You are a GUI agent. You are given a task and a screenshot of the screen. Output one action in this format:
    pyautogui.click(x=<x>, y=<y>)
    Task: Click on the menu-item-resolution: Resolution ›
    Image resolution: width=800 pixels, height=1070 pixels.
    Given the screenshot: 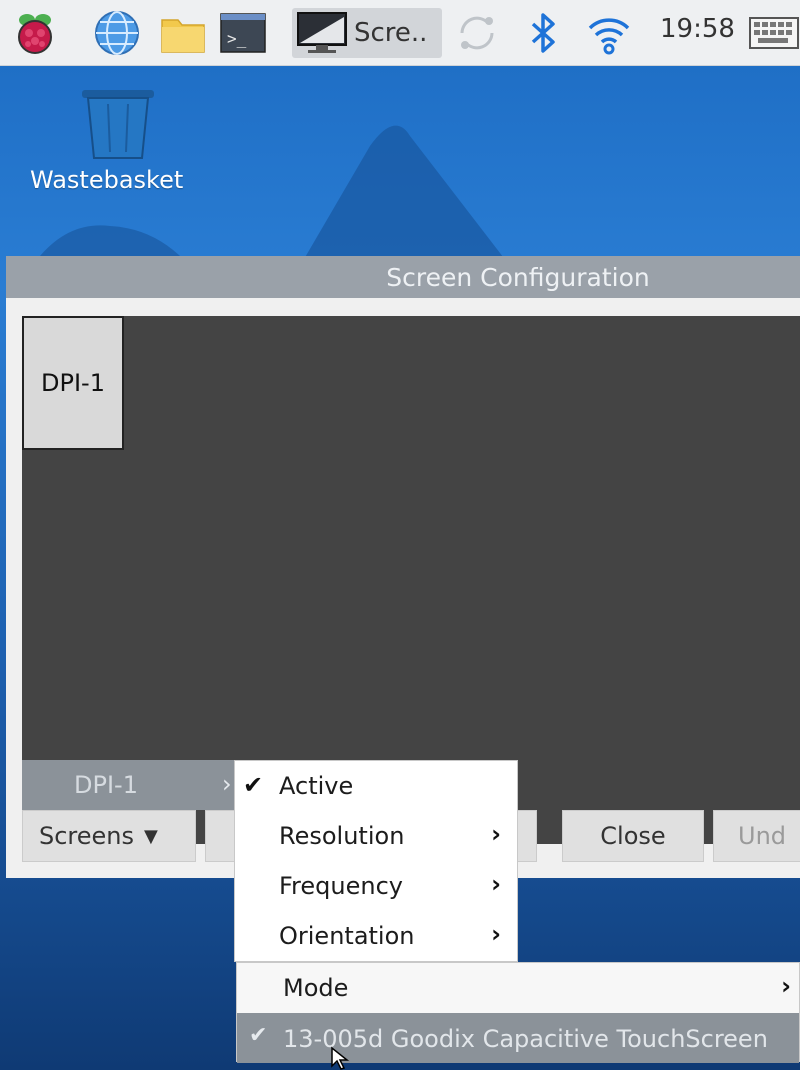 What is the action you would take?
    pyautogui.click(x=376, y=836)
    